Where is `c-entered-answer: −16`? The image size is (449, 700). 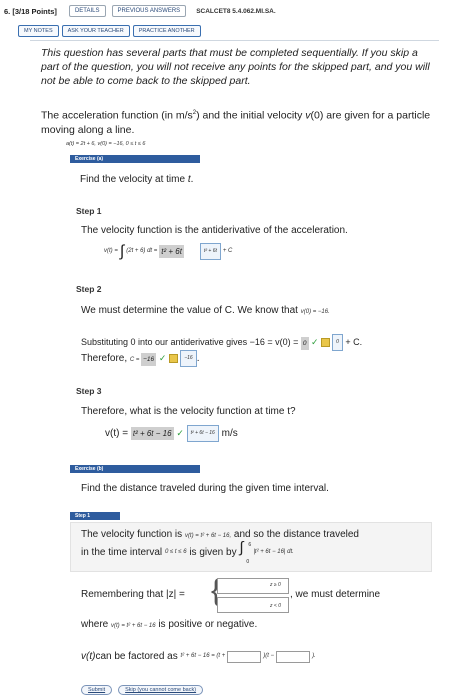
c-entered-answer: −16 is located at coordinates (149, 360).